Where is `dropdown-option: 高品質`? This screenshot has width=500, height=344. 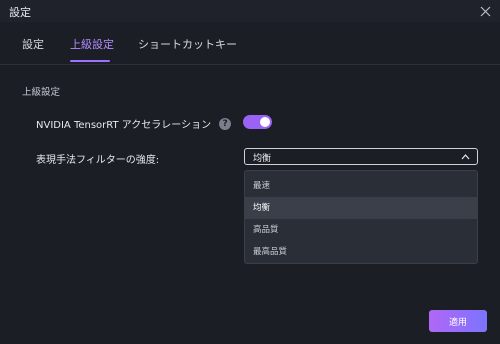 dropdown-option: 高品質 is located at coordinates (361, 230).